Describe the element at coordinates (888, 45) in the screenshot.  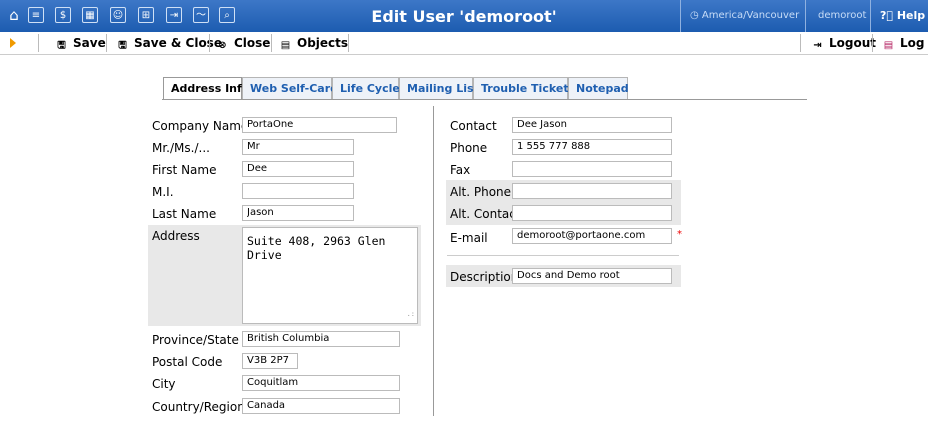
I see `log-icon: ▤` at that location.